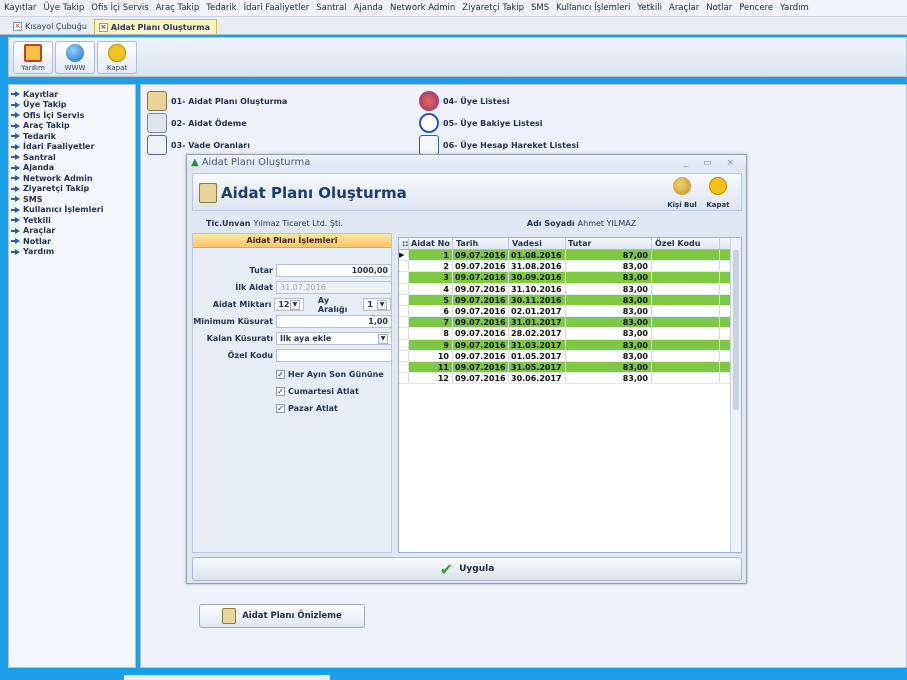  Describe the element at coordinates (467, 569) in the screenshot. I see `apply-button: ✔ Uygula` at that location.